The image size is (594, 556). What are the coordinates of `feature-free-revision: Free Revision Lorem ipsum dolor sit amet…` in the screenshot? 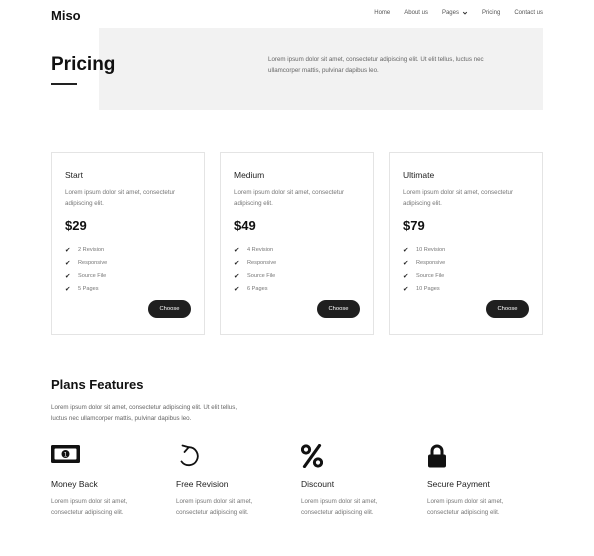 It's located at (233, 480).